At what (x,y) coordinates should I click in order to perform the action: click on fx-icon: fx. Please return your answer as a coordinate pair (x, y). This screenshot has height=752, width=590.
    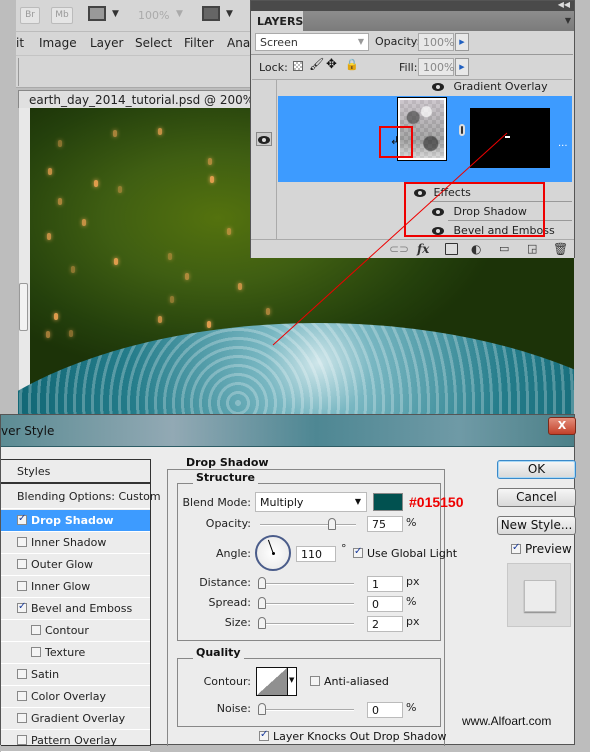
    Looking at the image, I should click on (423, 249).